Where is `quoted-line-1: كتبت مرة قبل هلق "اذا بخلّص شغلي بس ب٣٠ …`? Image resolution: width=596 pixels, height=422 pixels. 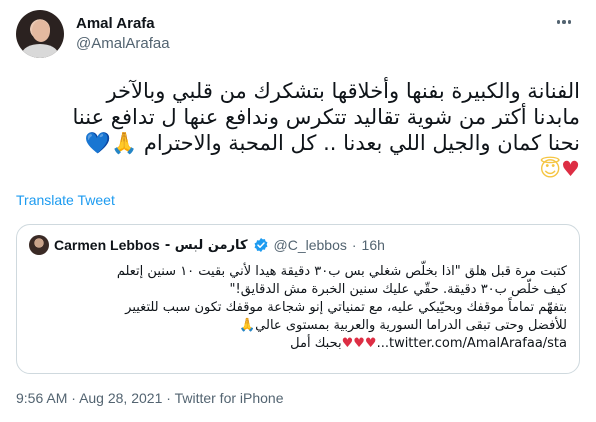 quoted-line-1: كتبت مرة قبل هلق "اذا بخلّص شغلي بس ب٣٠ … is located at coordinates (341, 271).